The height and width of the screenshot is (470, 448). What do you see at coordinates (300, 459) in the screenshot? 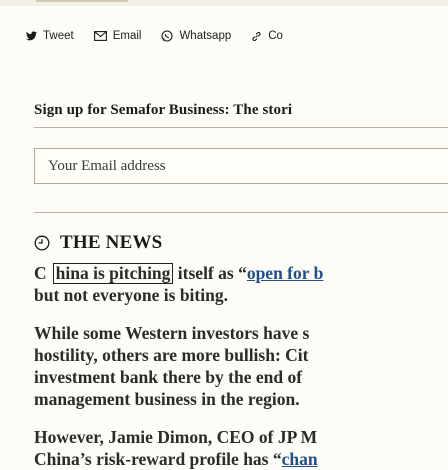
I see `article-link-changed: chan` at bounding box center [300, 459].